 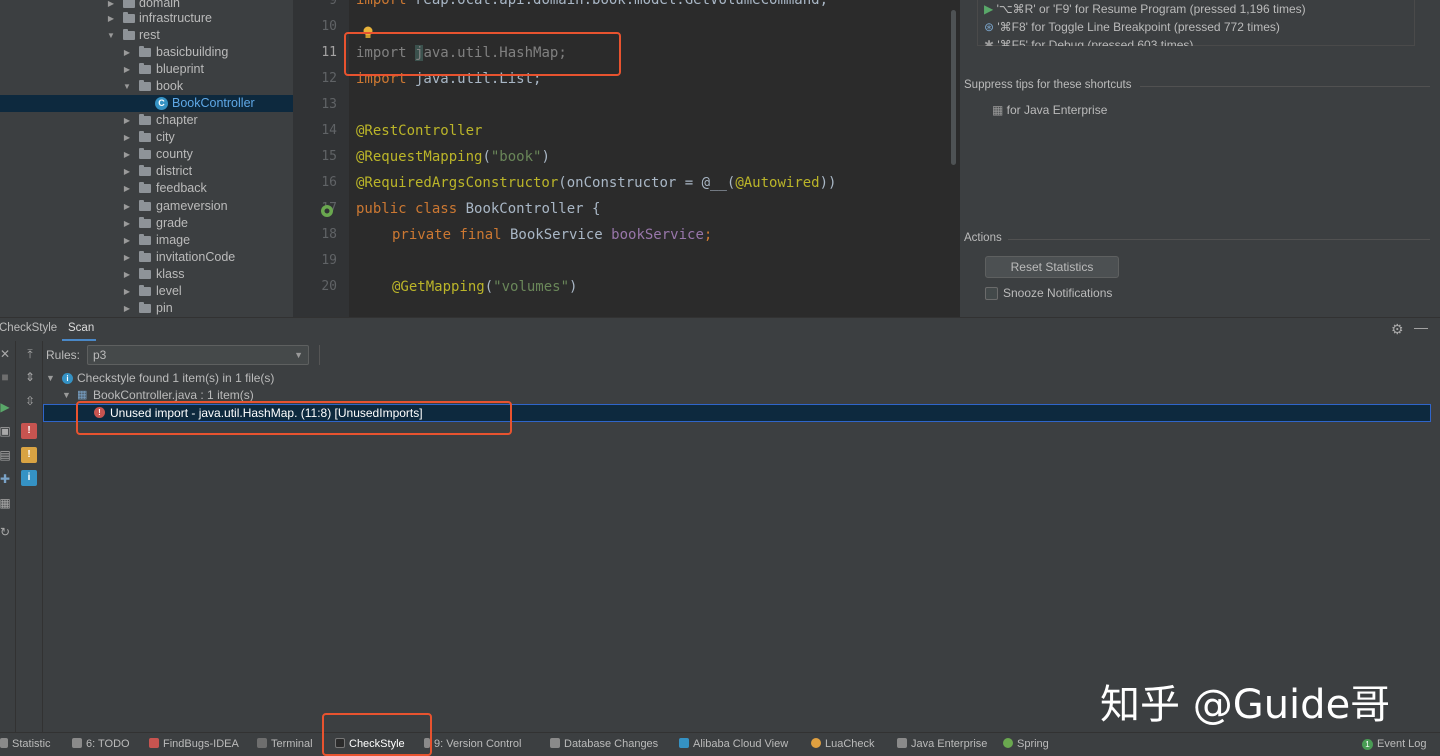 What do you see at coordinates (161, 103) in the screenshot?
I see `class-icon: C` at bounding box center [161, 103].